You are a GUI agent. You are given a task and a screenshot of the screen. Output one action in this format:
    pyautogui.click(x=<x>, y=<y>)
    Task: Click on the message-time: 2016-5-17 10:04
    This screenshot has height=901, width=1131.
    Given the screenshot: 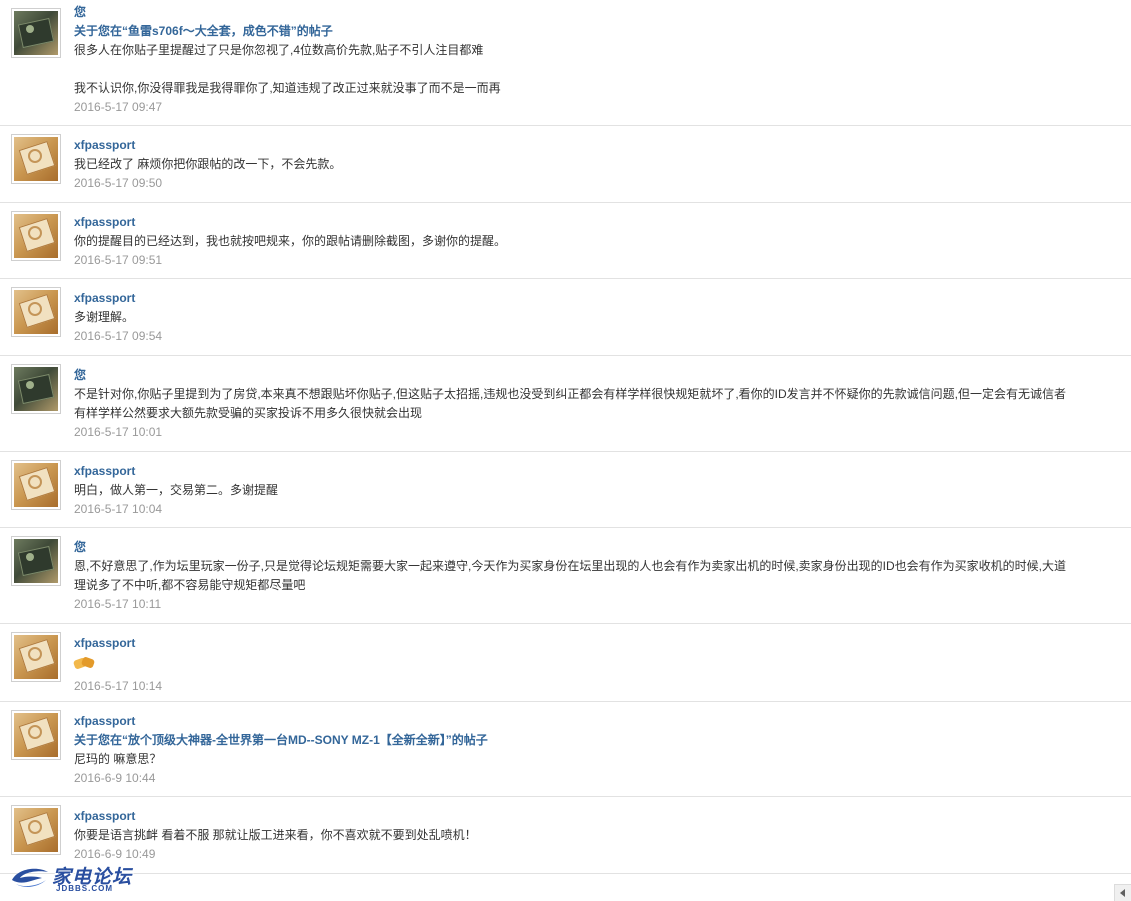 What is the action you would take?
    pyautogui.click(x=118, y=509)
    